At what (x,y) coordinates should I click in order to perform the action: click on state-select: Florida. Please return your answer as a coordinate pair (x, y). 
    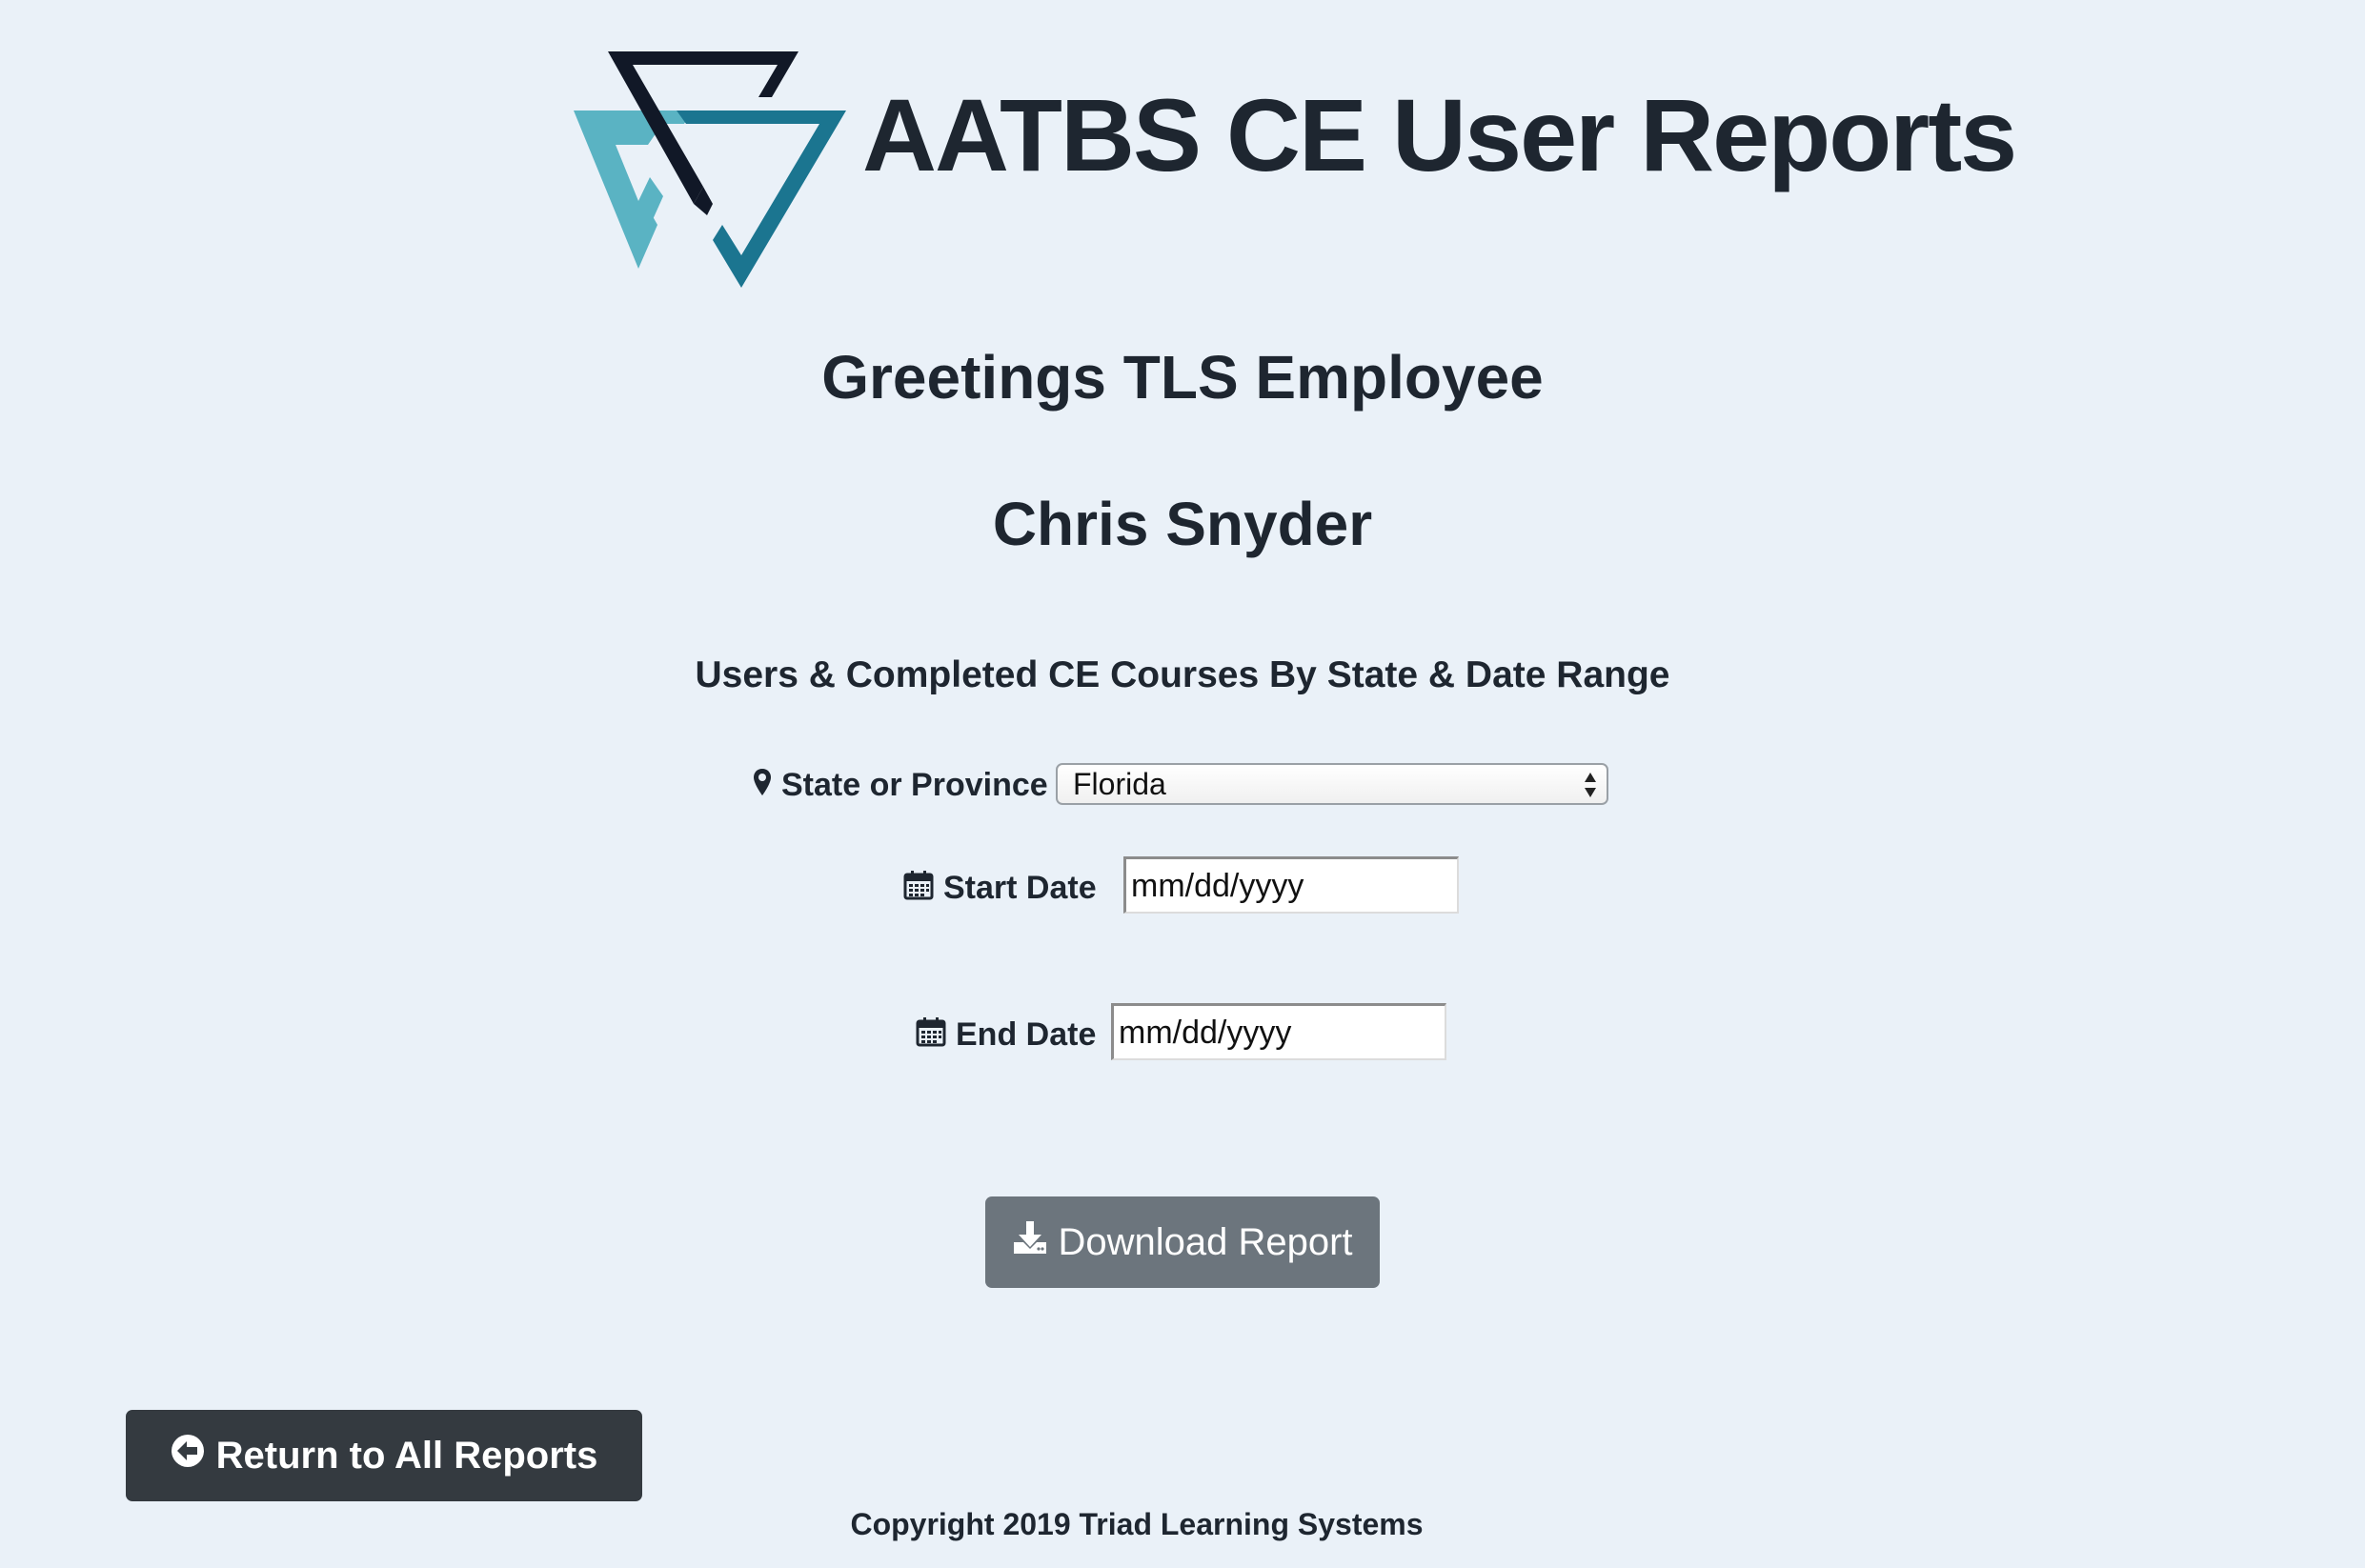
    Looking at the image, I should click on (1332, 784).